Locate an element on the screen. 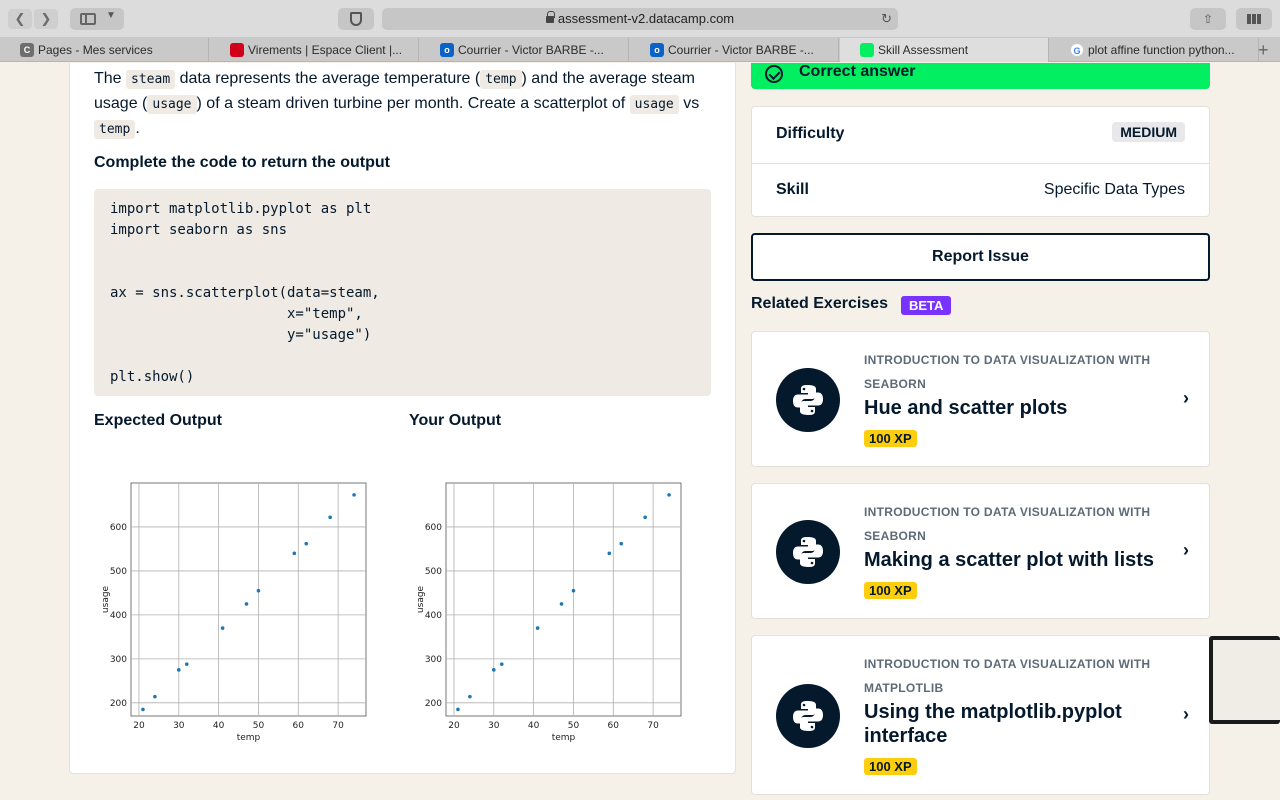  privacy-button is located at coordinates (356, 19).